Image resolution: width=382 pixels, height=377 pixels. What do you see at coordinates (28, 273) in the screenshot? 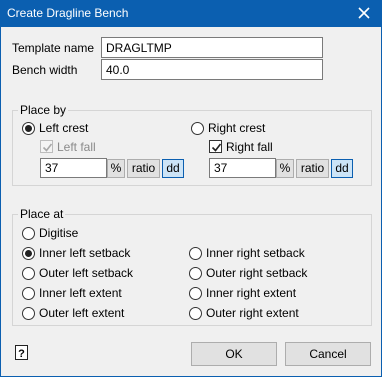
I see `outer-left-setback-radio` at bounding box center [28, 273].